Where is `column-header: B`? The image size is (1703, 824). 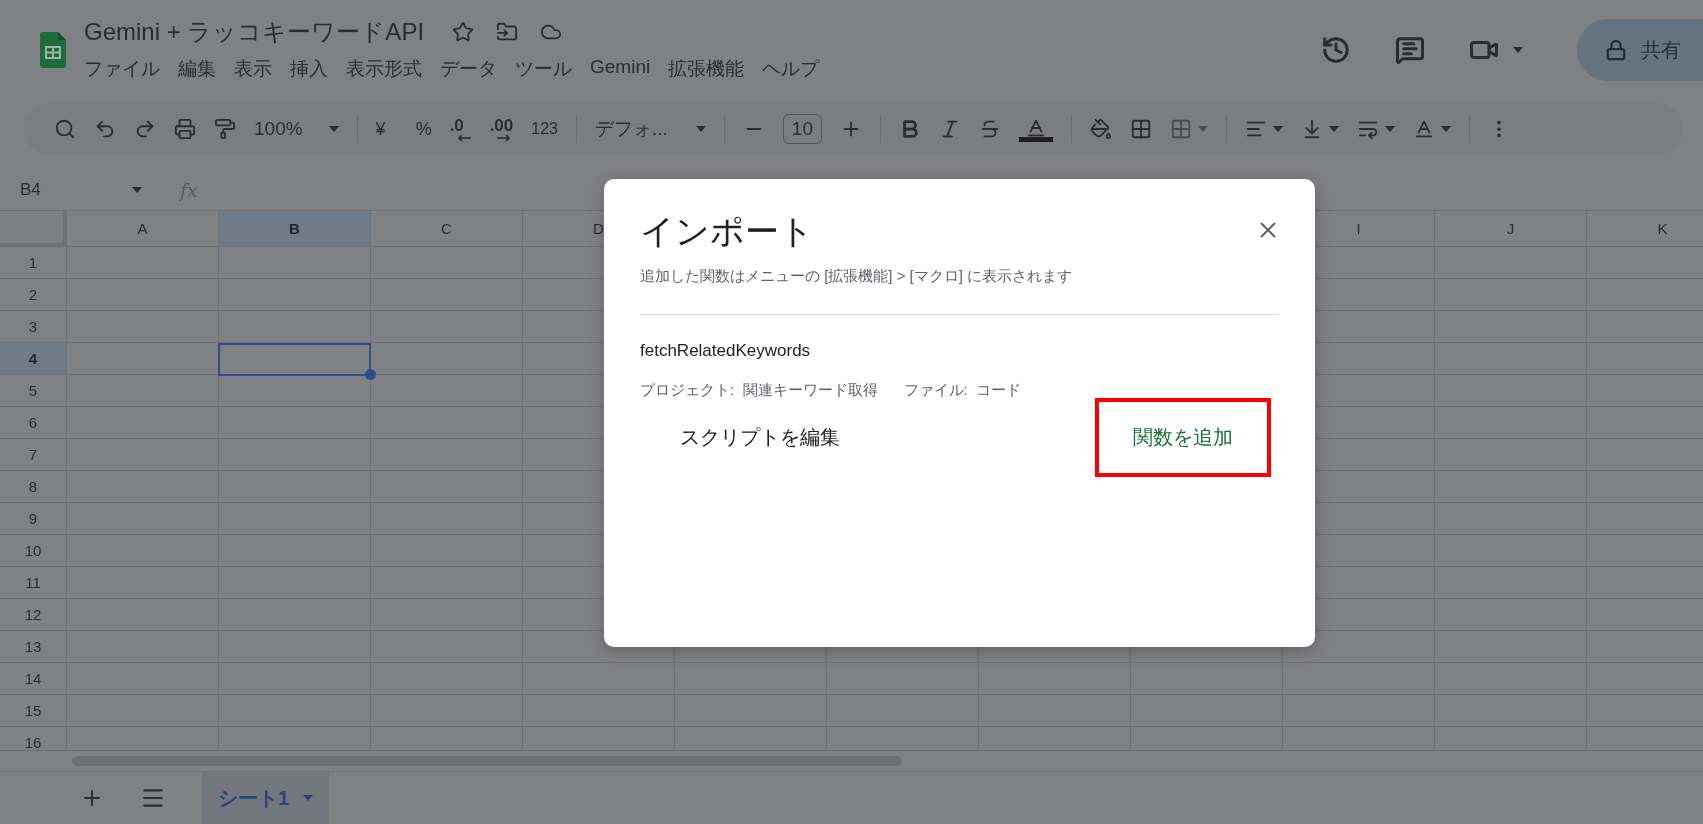 column-header: B is located at coordinates (295, 229).